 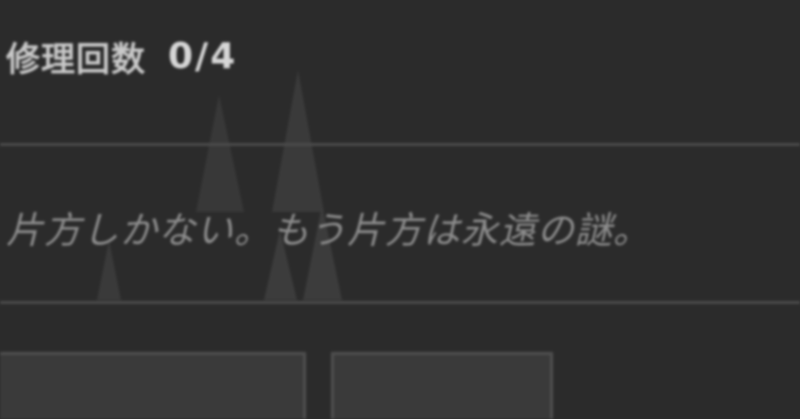 What do you see at coordinates (153, 385) in the screenshot?
I see `action-button-left` at bounding box center [153, 385].